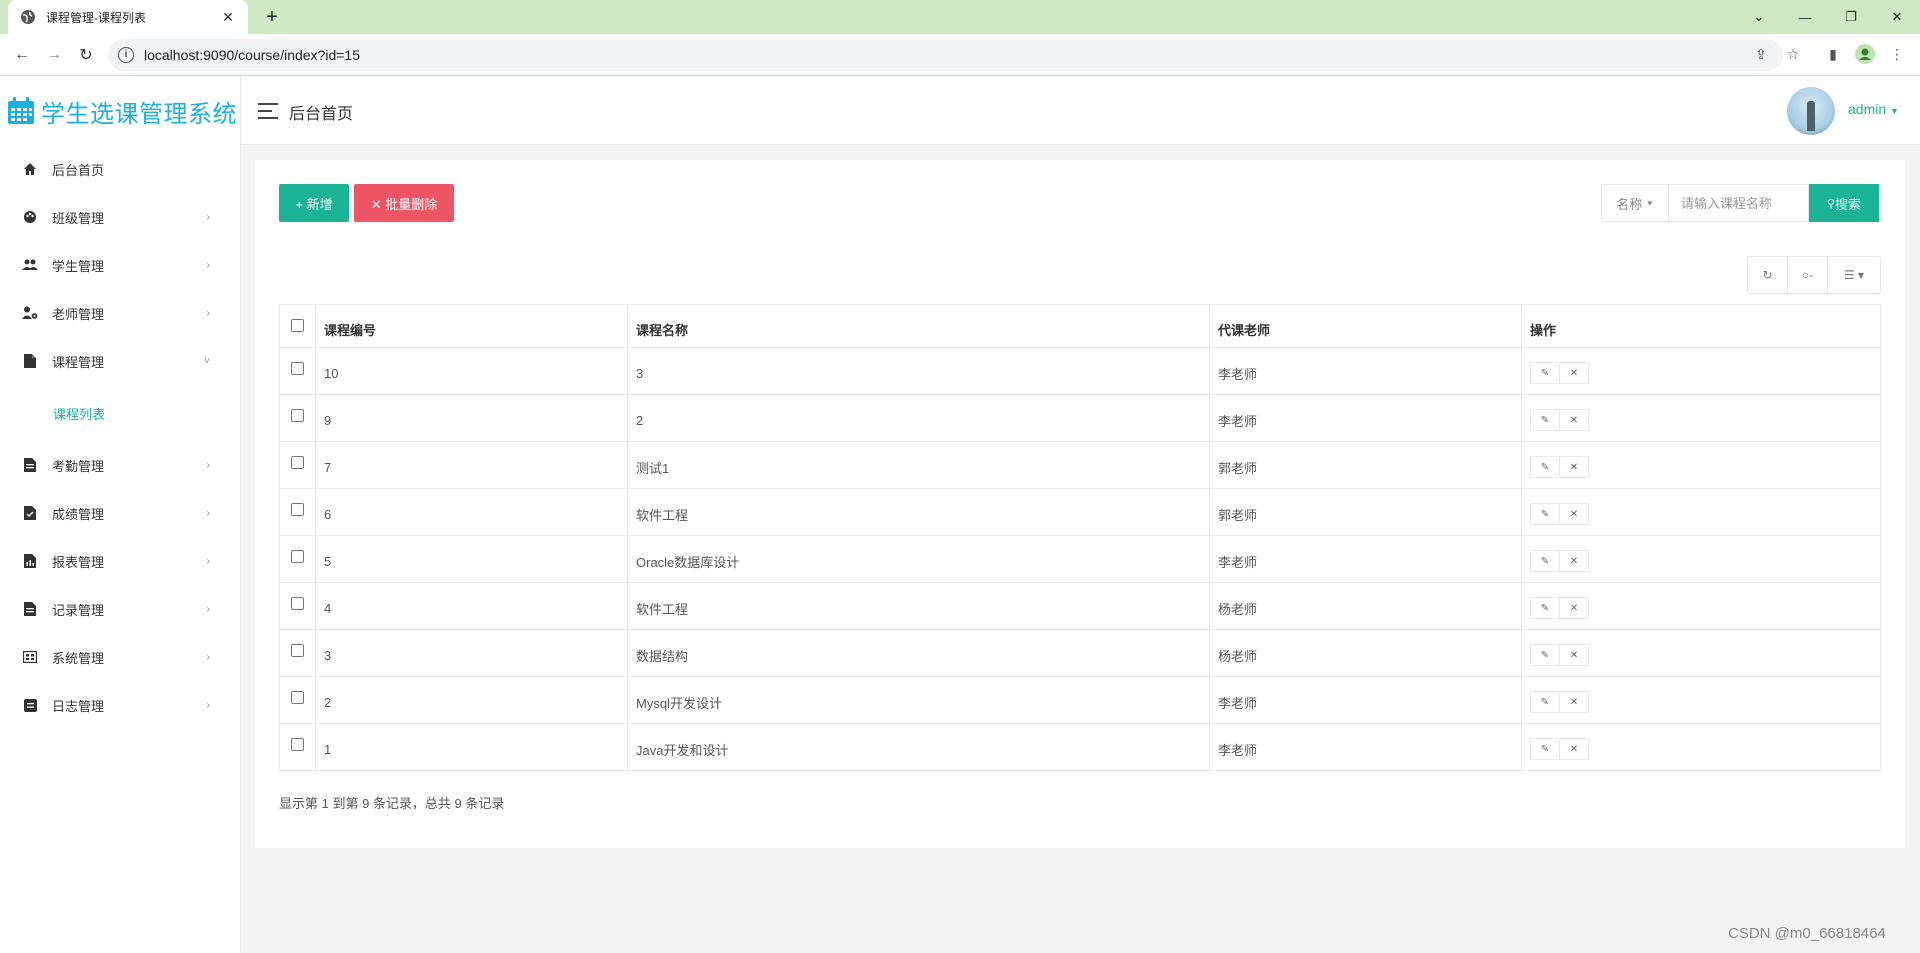 The height and width of the screenshot is (953, 1920). I want to click on breadcrumb: 后台首页, so click(321, 112).